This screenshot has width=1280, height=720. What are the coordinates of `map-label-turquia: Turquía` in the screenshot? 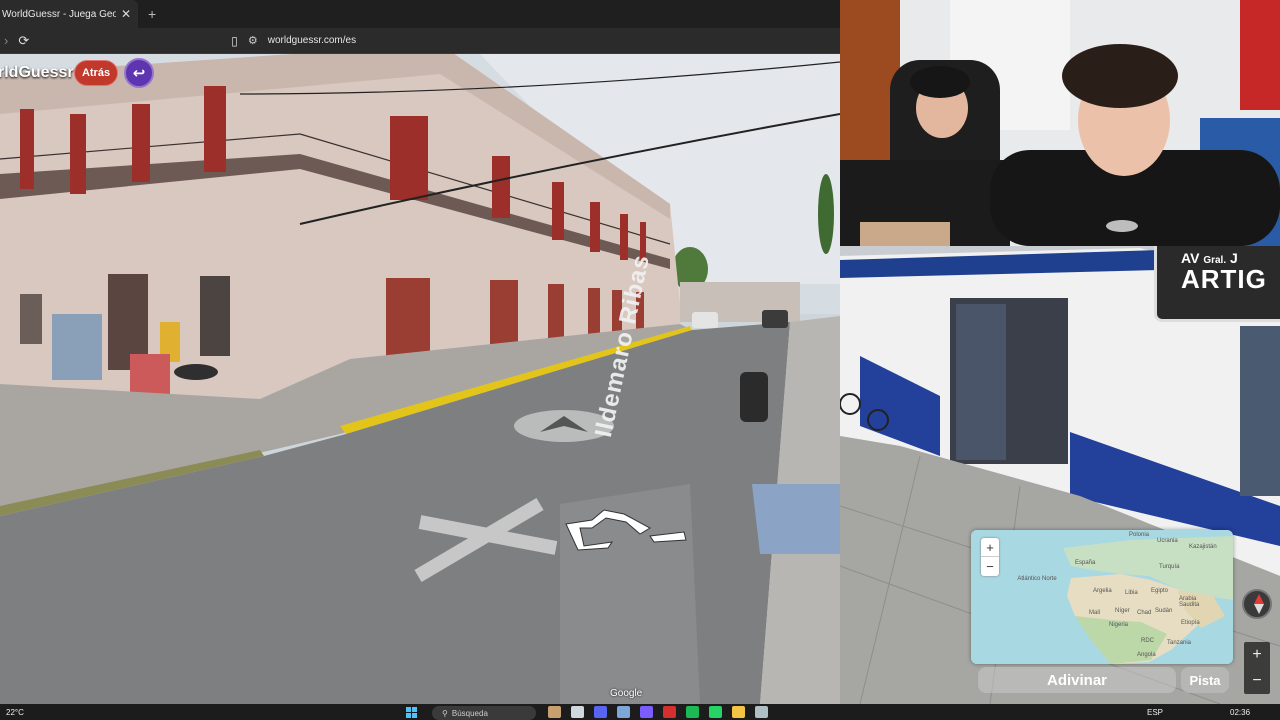 It's located at (1169, 567).